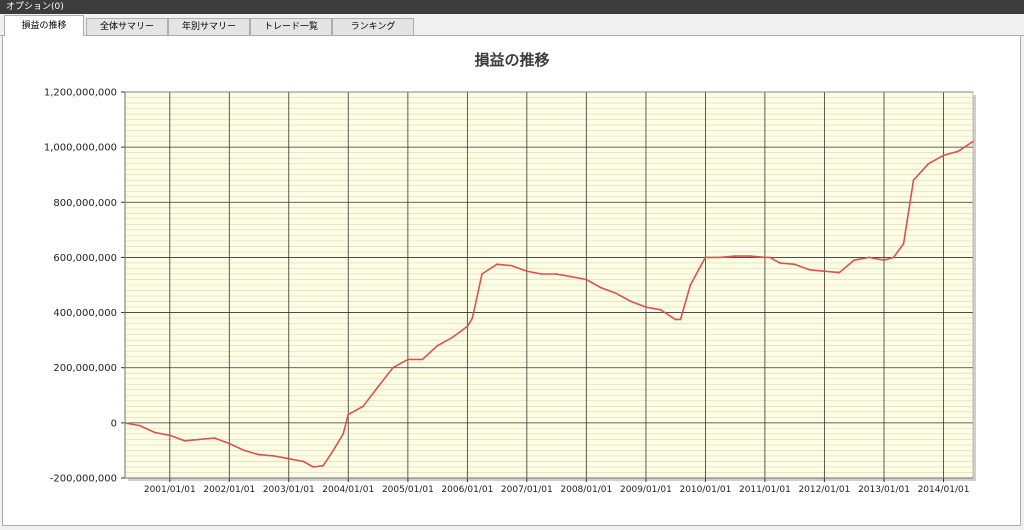 The height and width of the screenshot is (530, 1024). Describe the element at coordinates (705, 490) in the screenshot. I see `x-tick-label: 2010/01/01` at that location.